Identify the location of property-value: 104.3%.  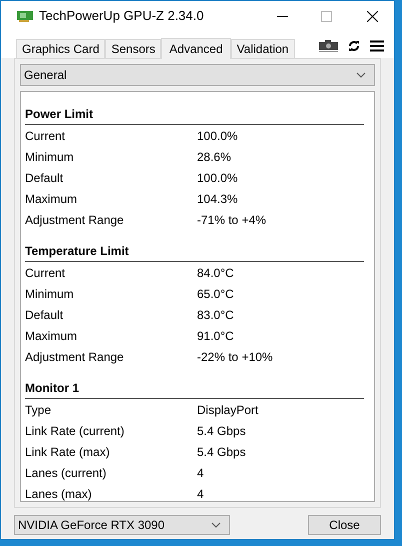
(217, 199).